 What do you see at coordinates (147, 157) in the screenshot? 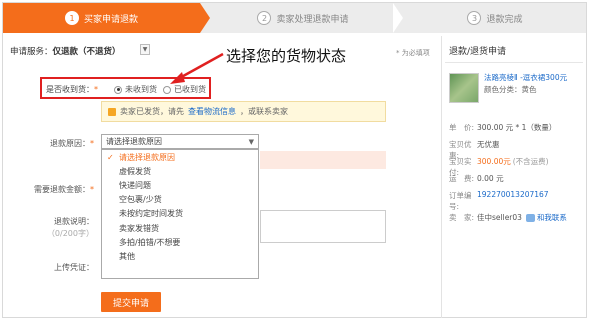
I see `reason-option-label: 请选择退款原因` at bounding box center [147, 157].